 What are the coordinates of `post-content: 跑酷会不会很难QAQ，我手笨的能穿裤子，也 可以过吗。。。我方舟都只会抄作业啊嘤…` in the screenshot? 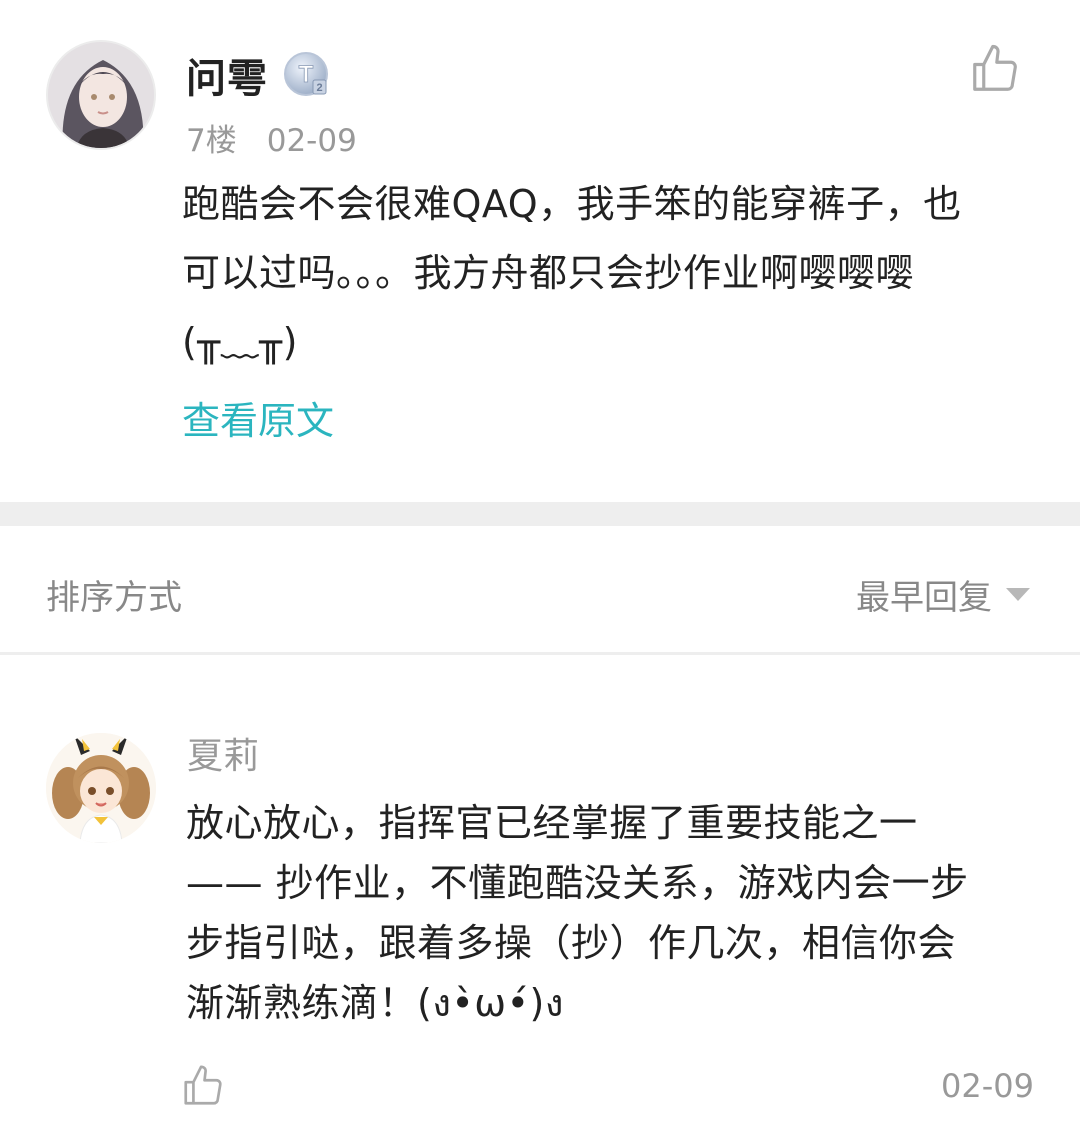 It's located at (607, 273).